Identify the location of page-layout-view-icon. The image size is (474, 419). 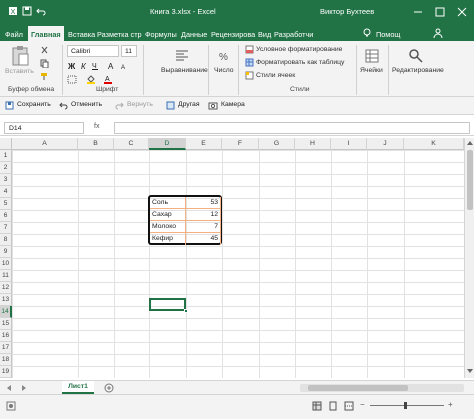
(333, 406).